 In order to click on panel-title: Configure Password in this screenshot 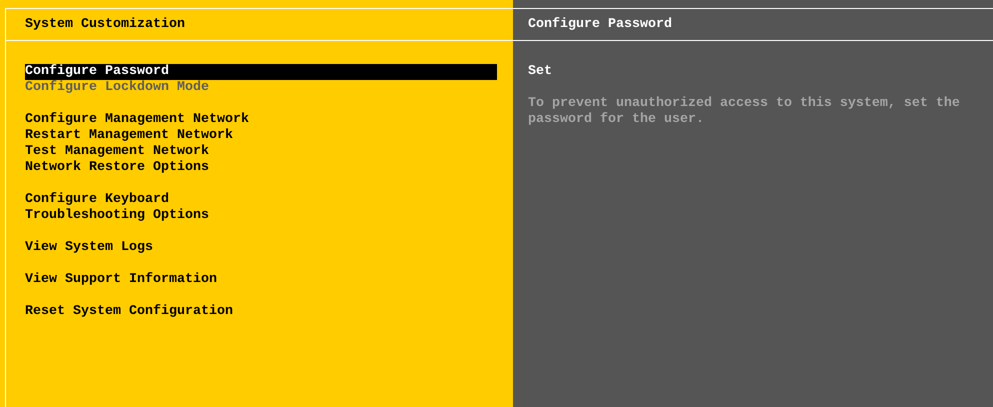, I will do `click(600, 24)`.